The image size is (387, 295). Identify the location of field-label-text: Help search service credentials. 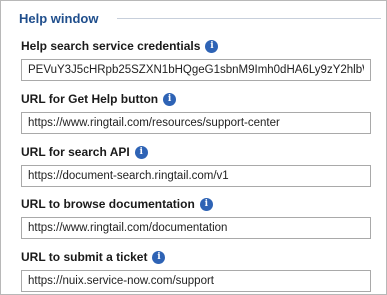
(111, 46).